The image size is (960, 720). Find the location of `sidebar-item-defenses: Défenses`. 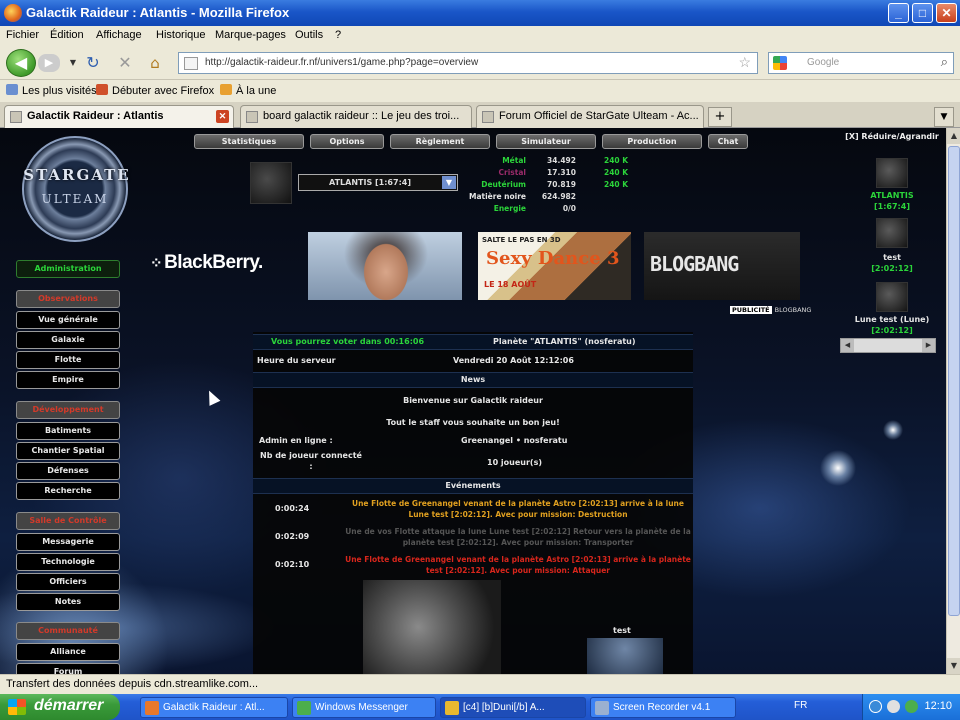

sidebar-item-defenses: Défenses is located at coordinates (68, 471).